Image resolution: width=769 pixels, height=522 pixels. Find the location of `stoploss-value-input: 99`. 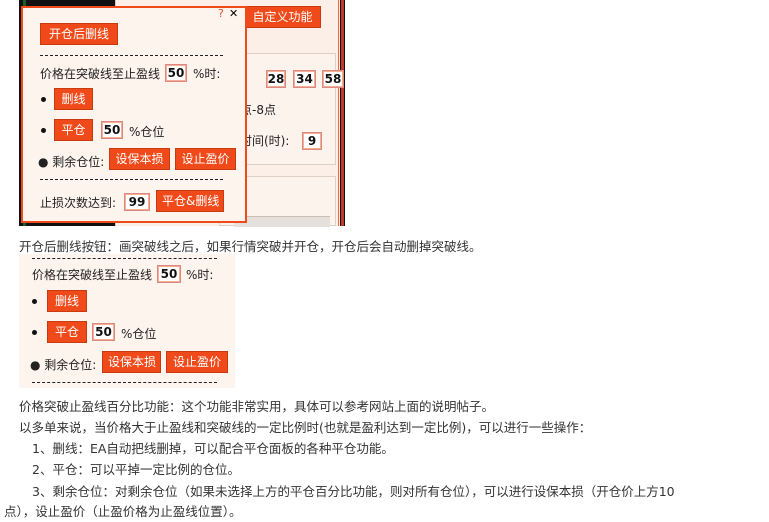

stoploss-value-input: 99 is located at coordinates (137, 202).